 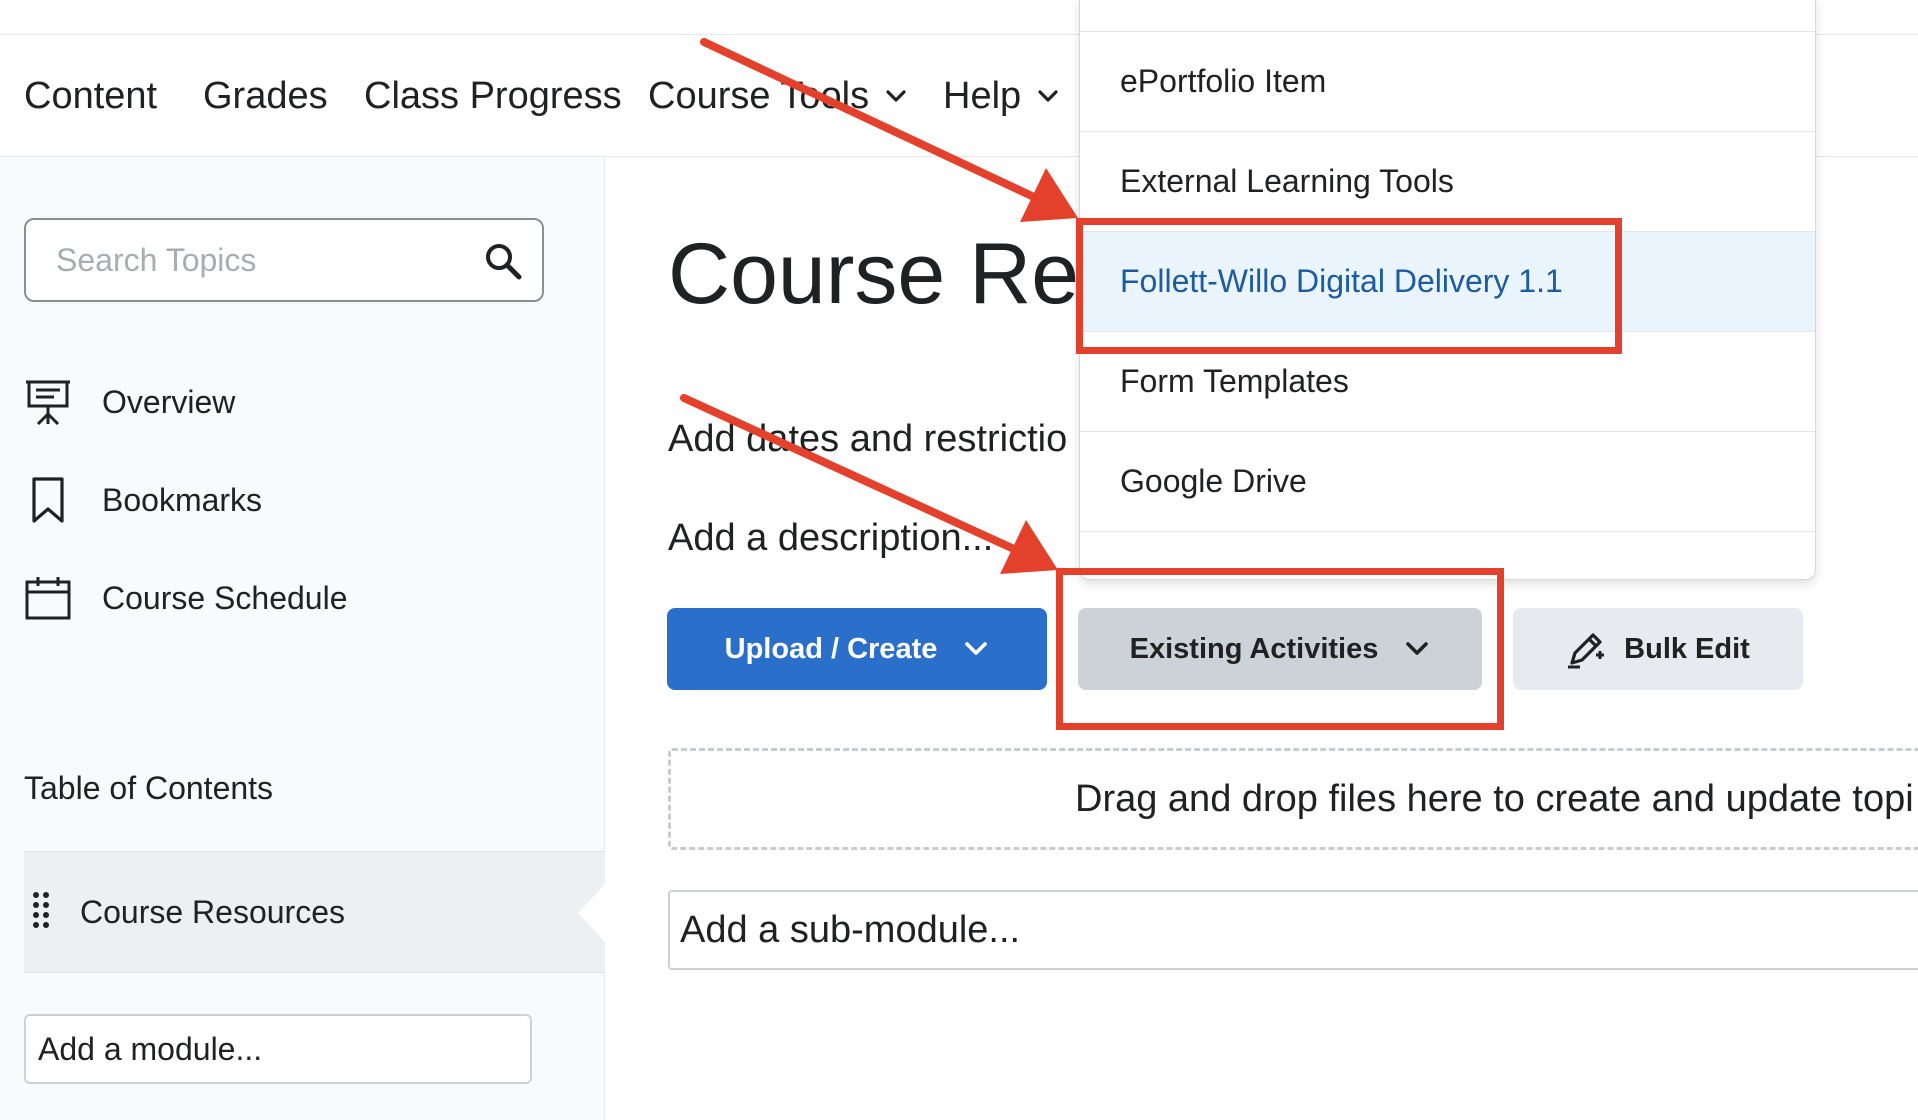 I want to click on nav-course-tools: Course Tools, so click(x=777, y=96).